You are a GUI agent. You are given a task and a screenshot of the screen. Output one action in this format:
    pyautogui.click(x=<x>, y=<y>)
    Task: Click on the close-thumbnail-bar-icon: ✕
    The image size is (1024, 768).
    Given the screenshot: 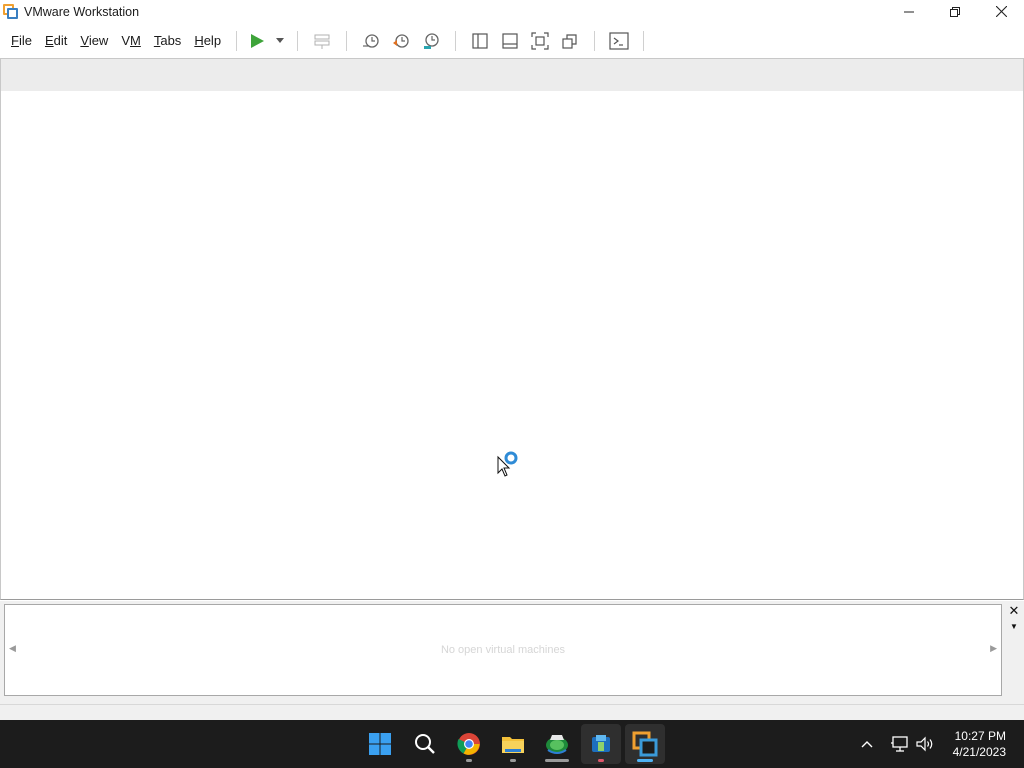 What is the action you would take?
    pyautogui.click(x=1014, y=611)
    